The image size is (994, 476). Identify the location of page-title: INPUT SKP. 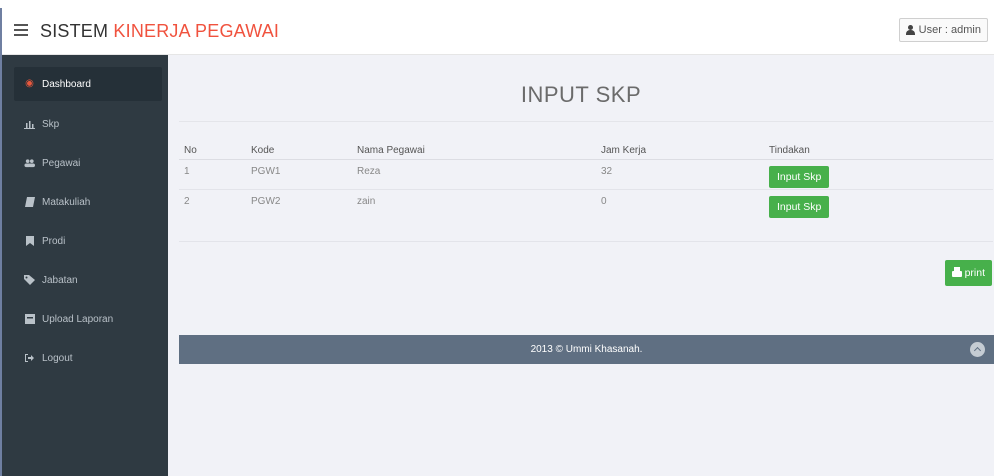
(581, 94).